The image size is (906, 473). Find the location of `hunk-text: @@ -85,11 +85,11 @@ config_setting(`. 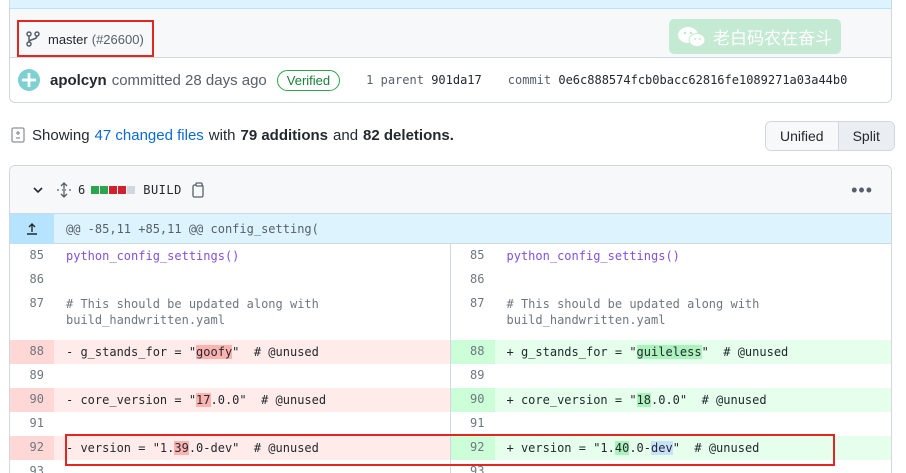

hunk-text: @@ -85,11 +85,11 @@ config_setting( is located at coordinates (192, 228).